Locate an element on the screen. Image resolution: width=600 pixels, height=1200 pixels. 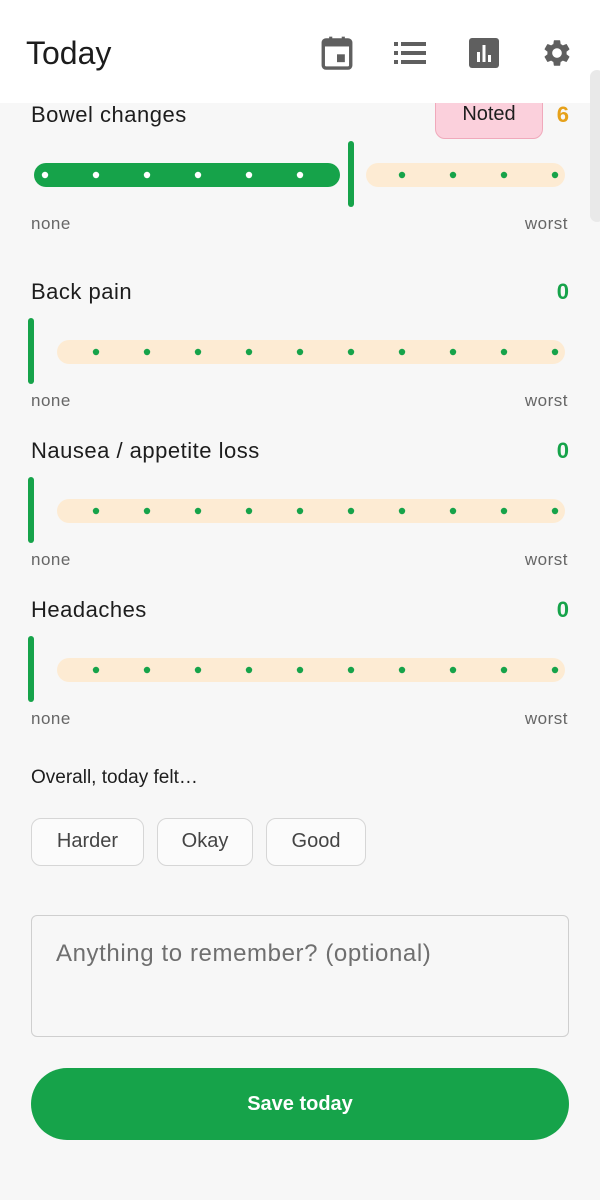
page-title: Today is located at coordinates (69, 53).